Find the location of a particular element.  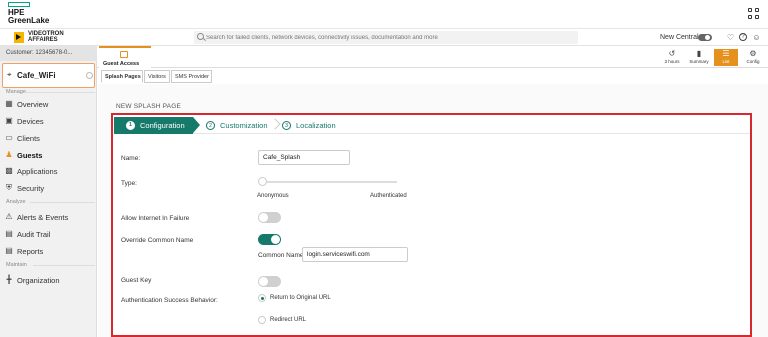

overview-icon: ▦ is located at coordinates (9, 103).